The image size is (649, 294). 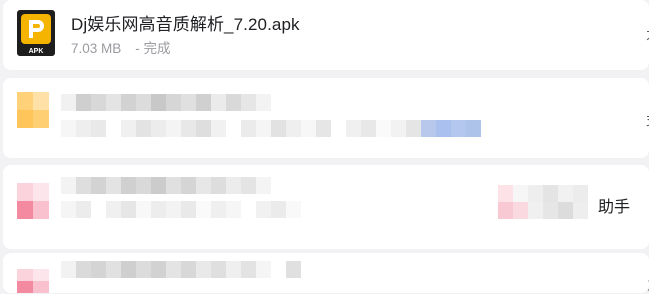 I want to click on download-item-obscured: ヌ, so click(x=326, y=273).